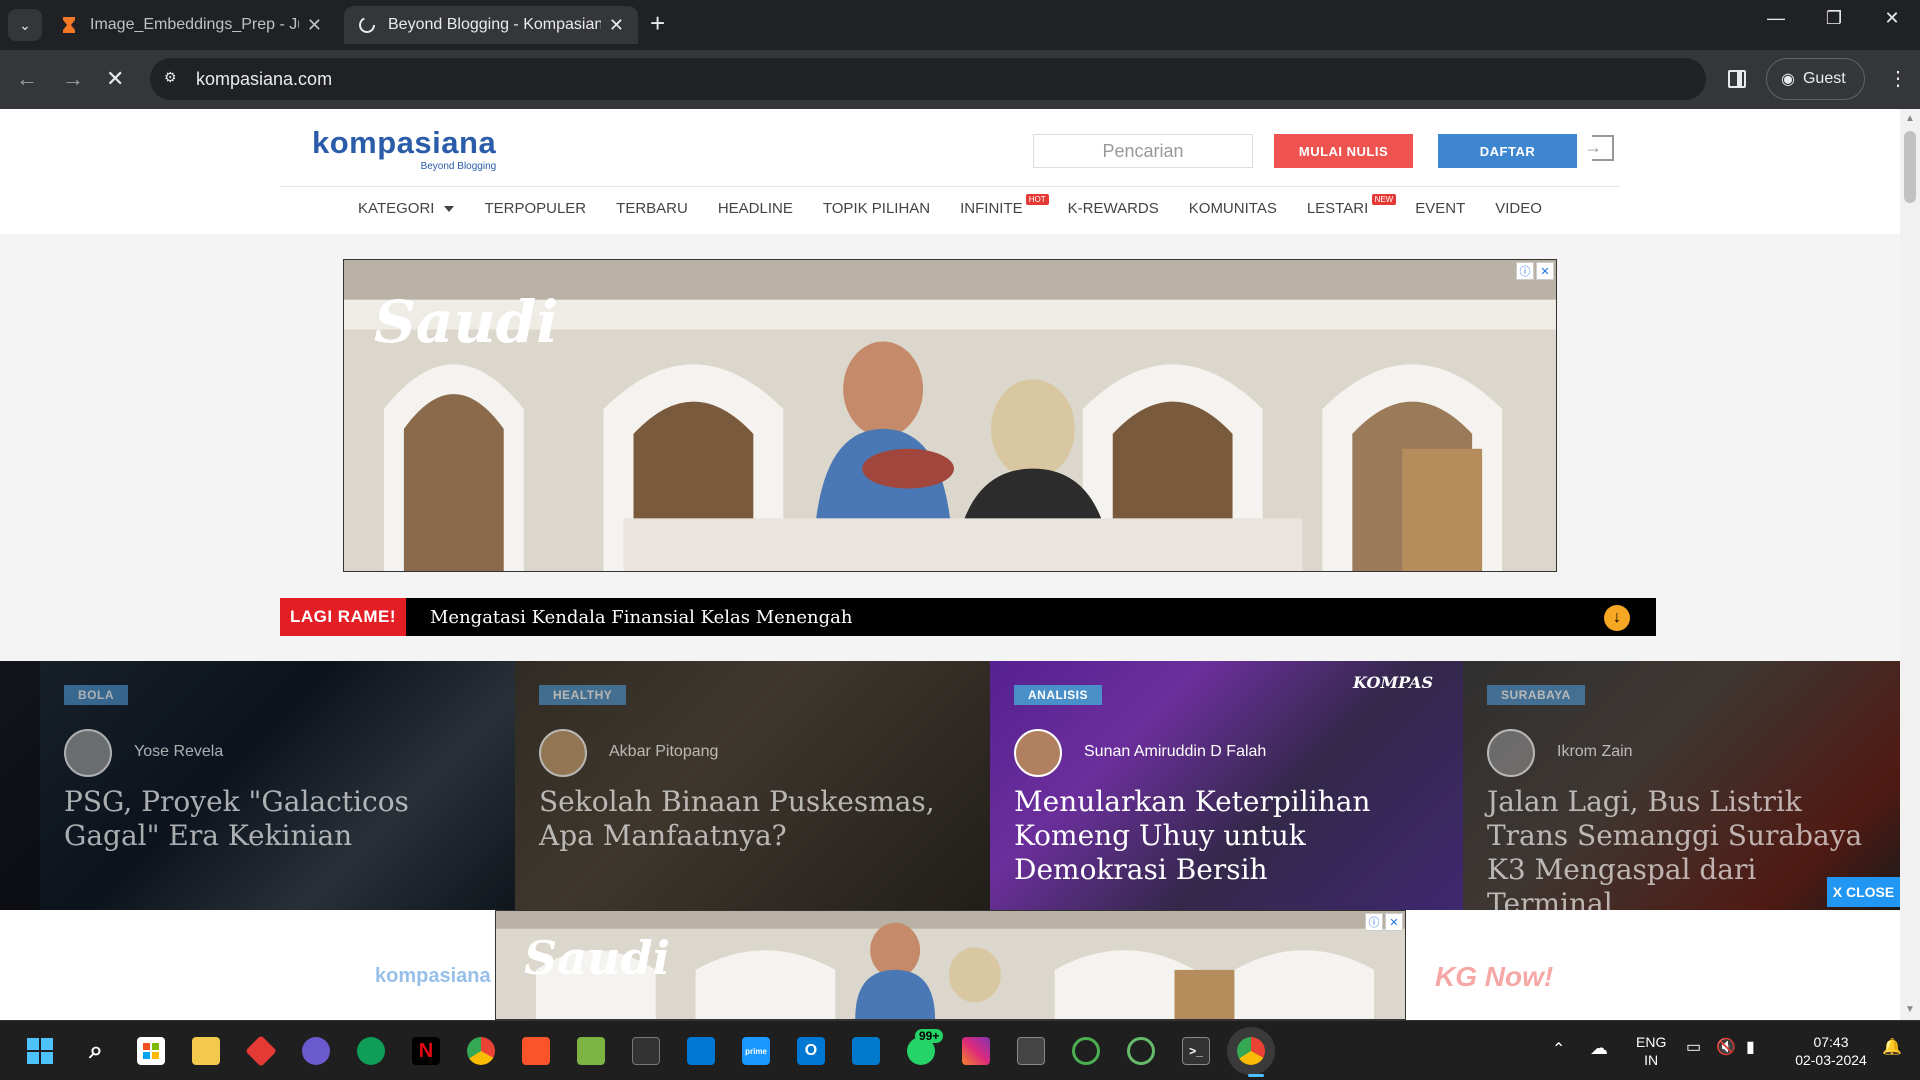 This screenshot has height=1080, width=1920. Describe the element at coordinates (950, 186) in the screenshot. I see `header-divider` at that location.